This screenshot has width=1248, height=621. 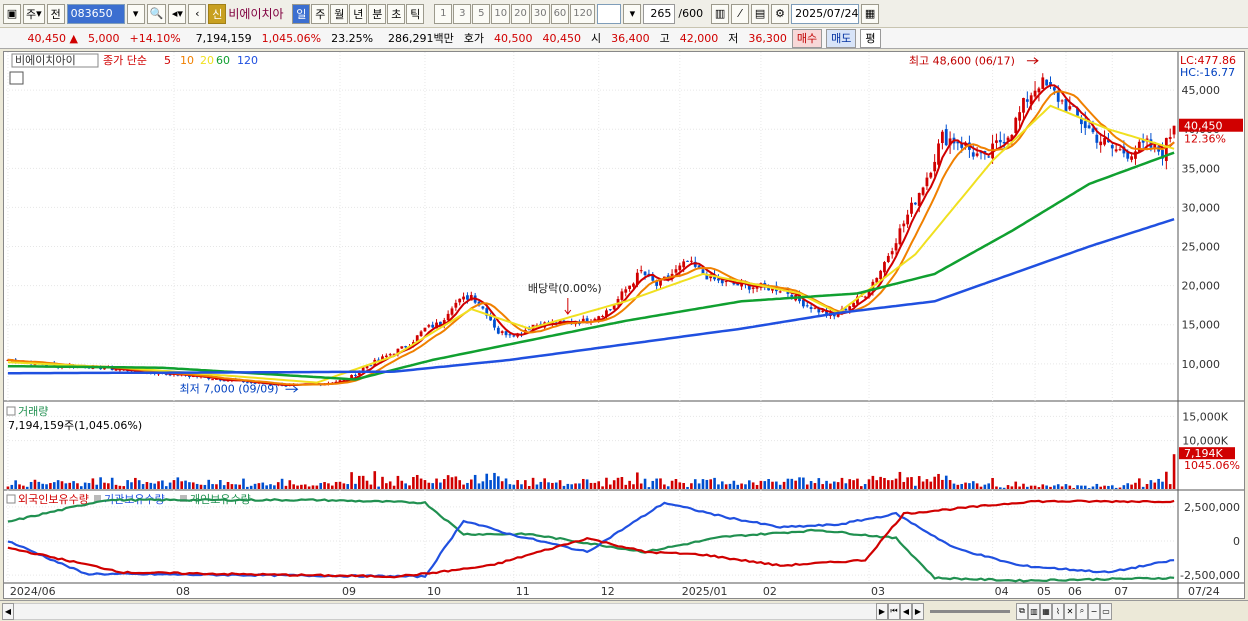 I want to click on zoom-out-icon: −, so click(x=1094, y=611).